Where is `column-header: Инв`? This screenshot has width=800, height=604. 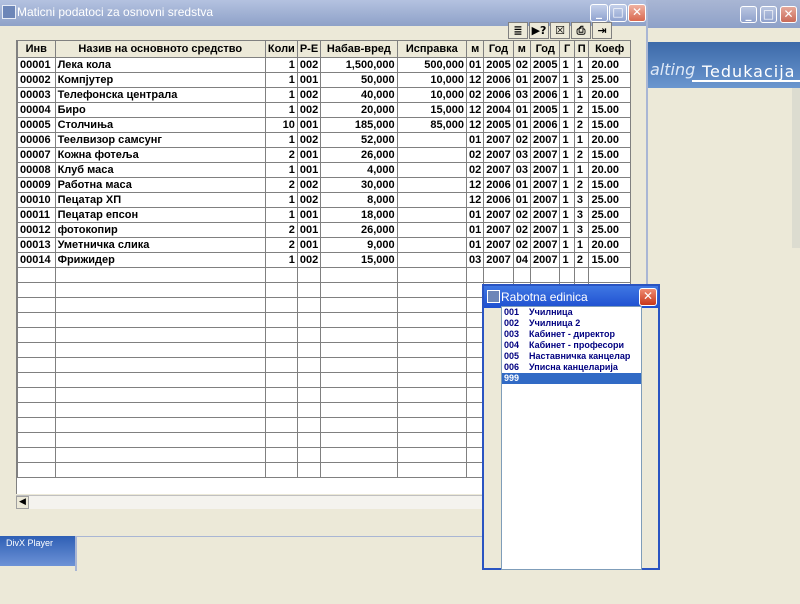 column-header: Инв is located at coordinates (36, 49).